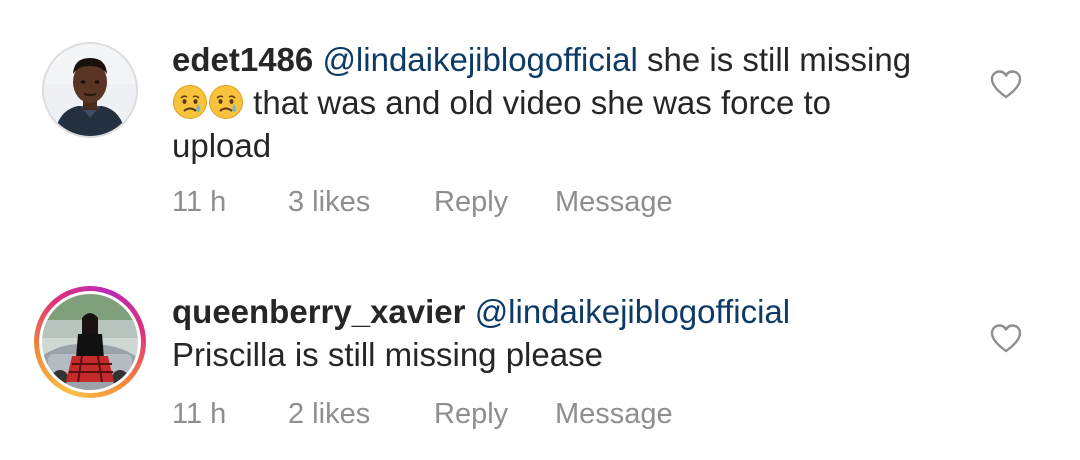 The height and width of the screenshot is (460, 1080). Describe the element at coordinates (329, 414) in the screenshot. I see `likes-count: 2 likes` at that location.